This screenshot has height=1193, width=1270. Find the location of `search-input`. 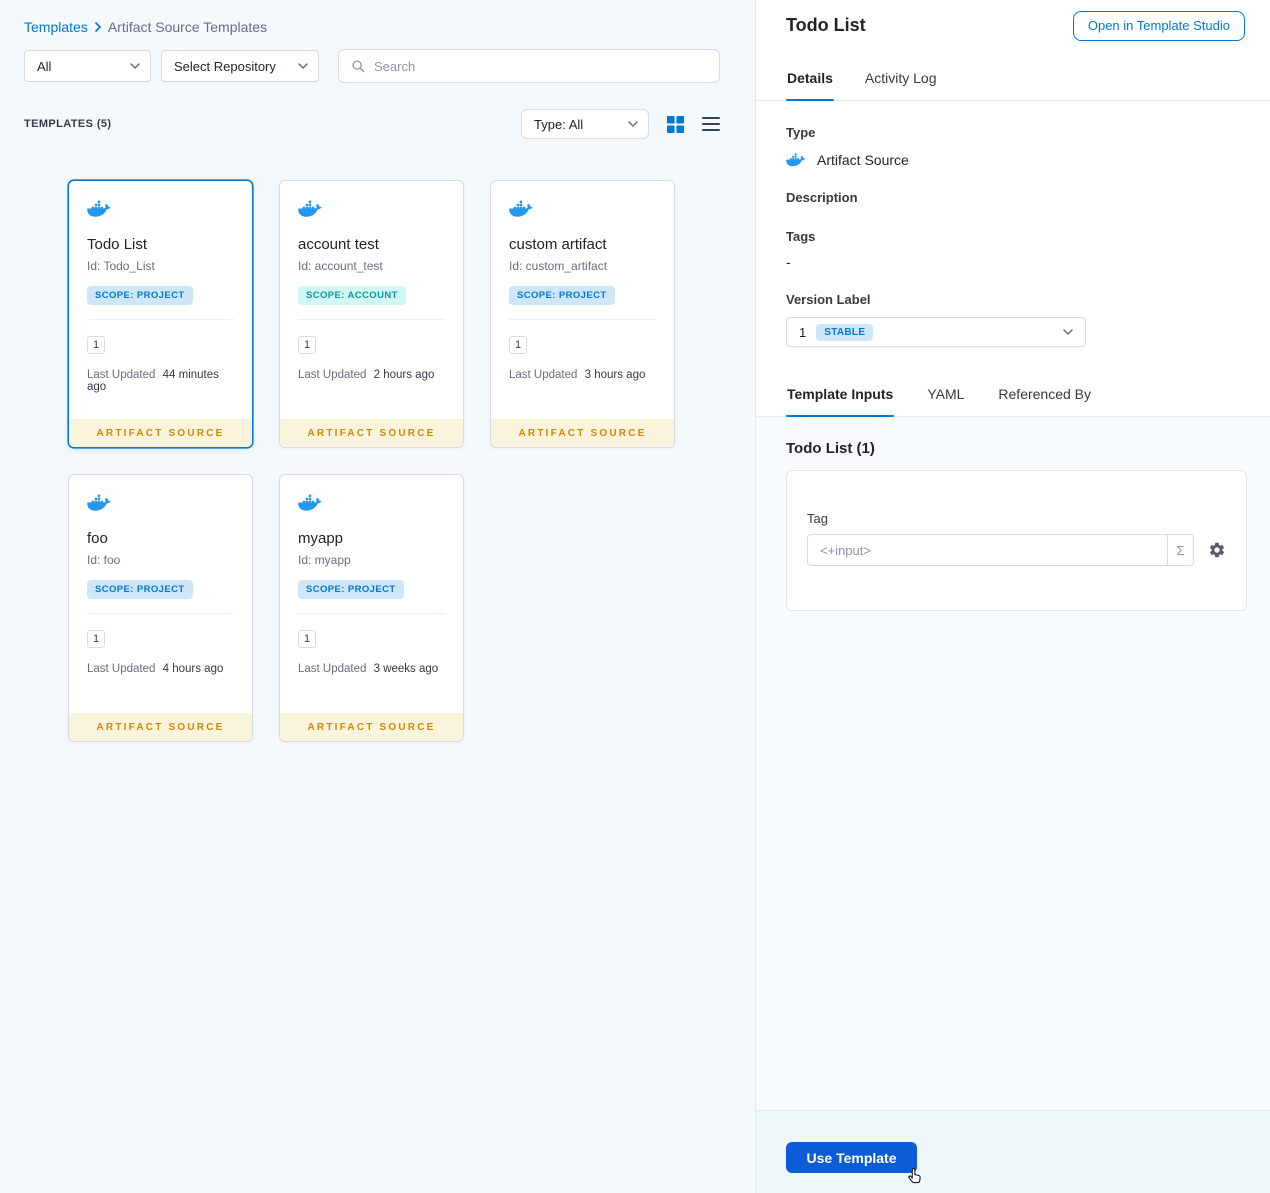

search-input is located at coordinates (540, 66).